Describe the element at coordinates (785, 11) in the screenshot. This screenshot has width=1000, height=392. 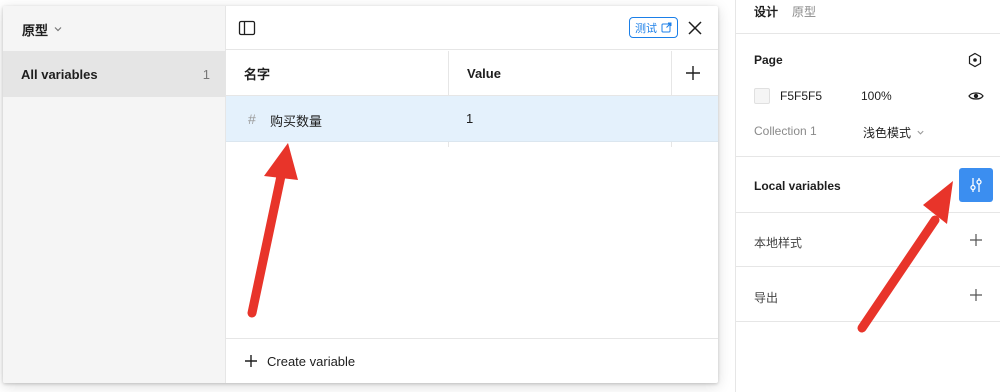
I see `panel-tabs: 设计 原型` at that location.